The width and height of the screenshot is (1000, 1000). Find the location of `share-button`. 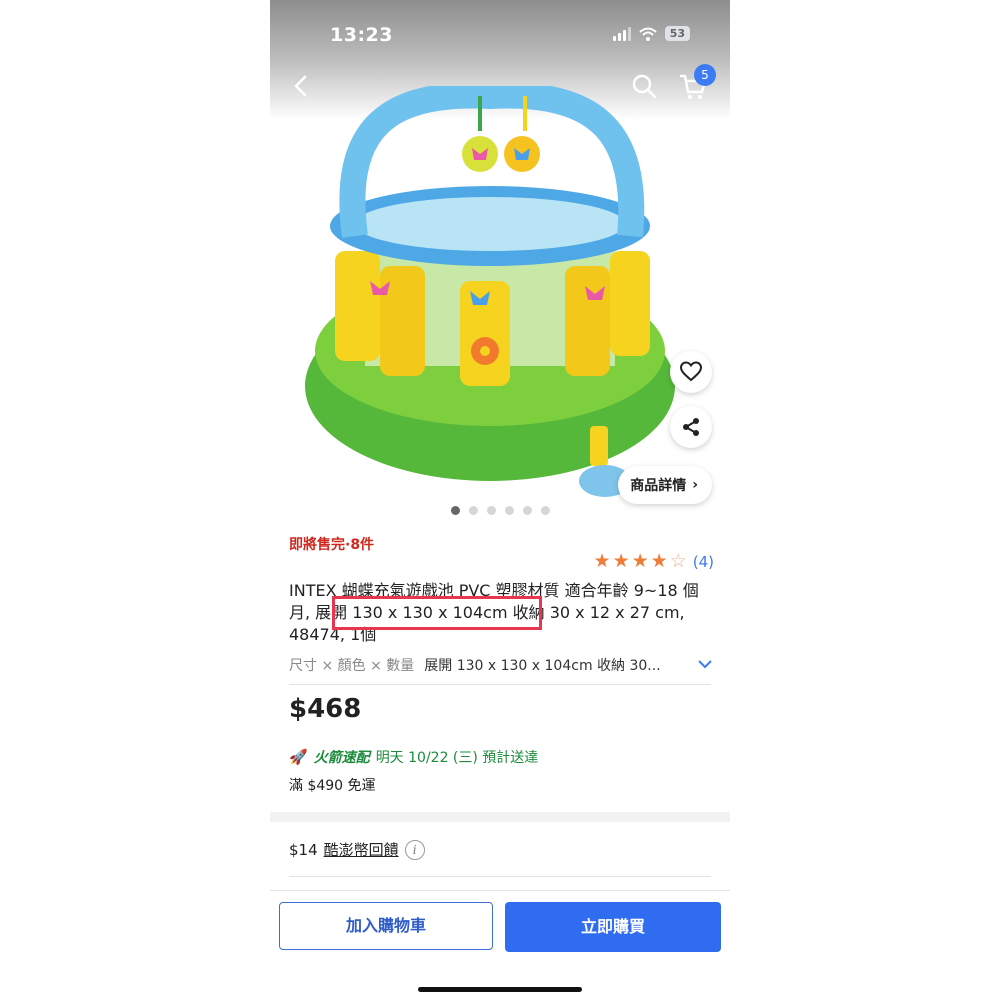

share-button is located at coordinates (691, 427).